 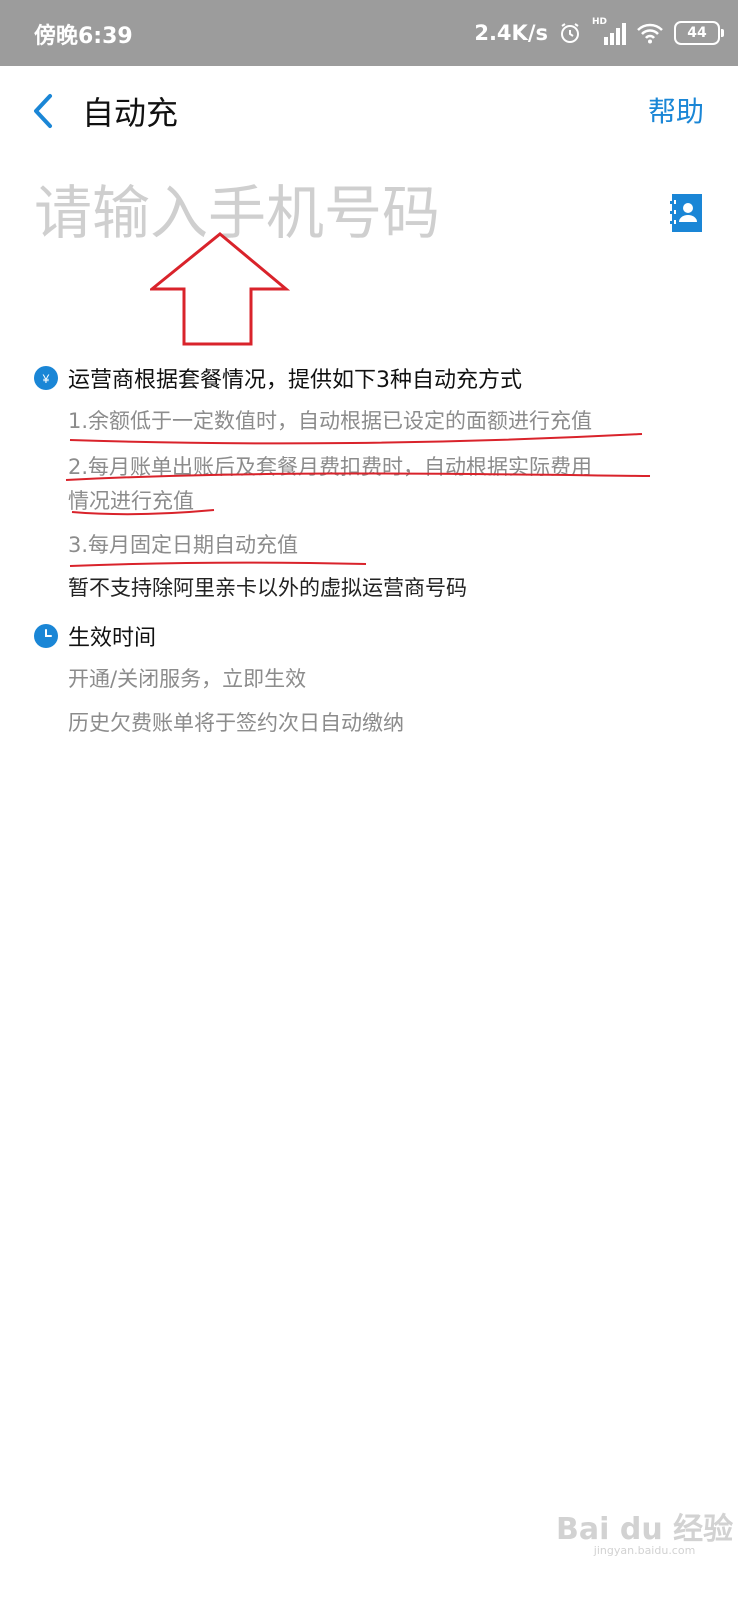 I want to click on section-methods-title: 运营商根据套餐情况，提供如下3种自动充方式, so click(x=295, y=380).